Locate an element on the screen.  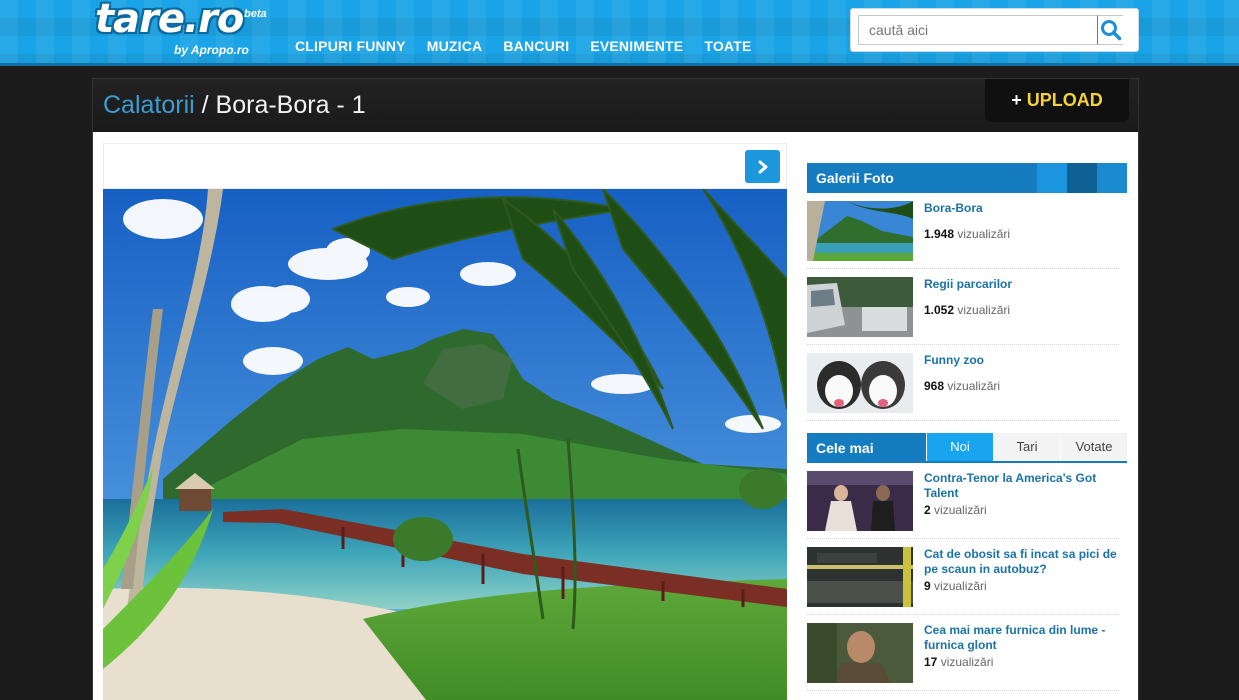
view-count: 1.948 vizualizări is located at coordinates (967, 234).